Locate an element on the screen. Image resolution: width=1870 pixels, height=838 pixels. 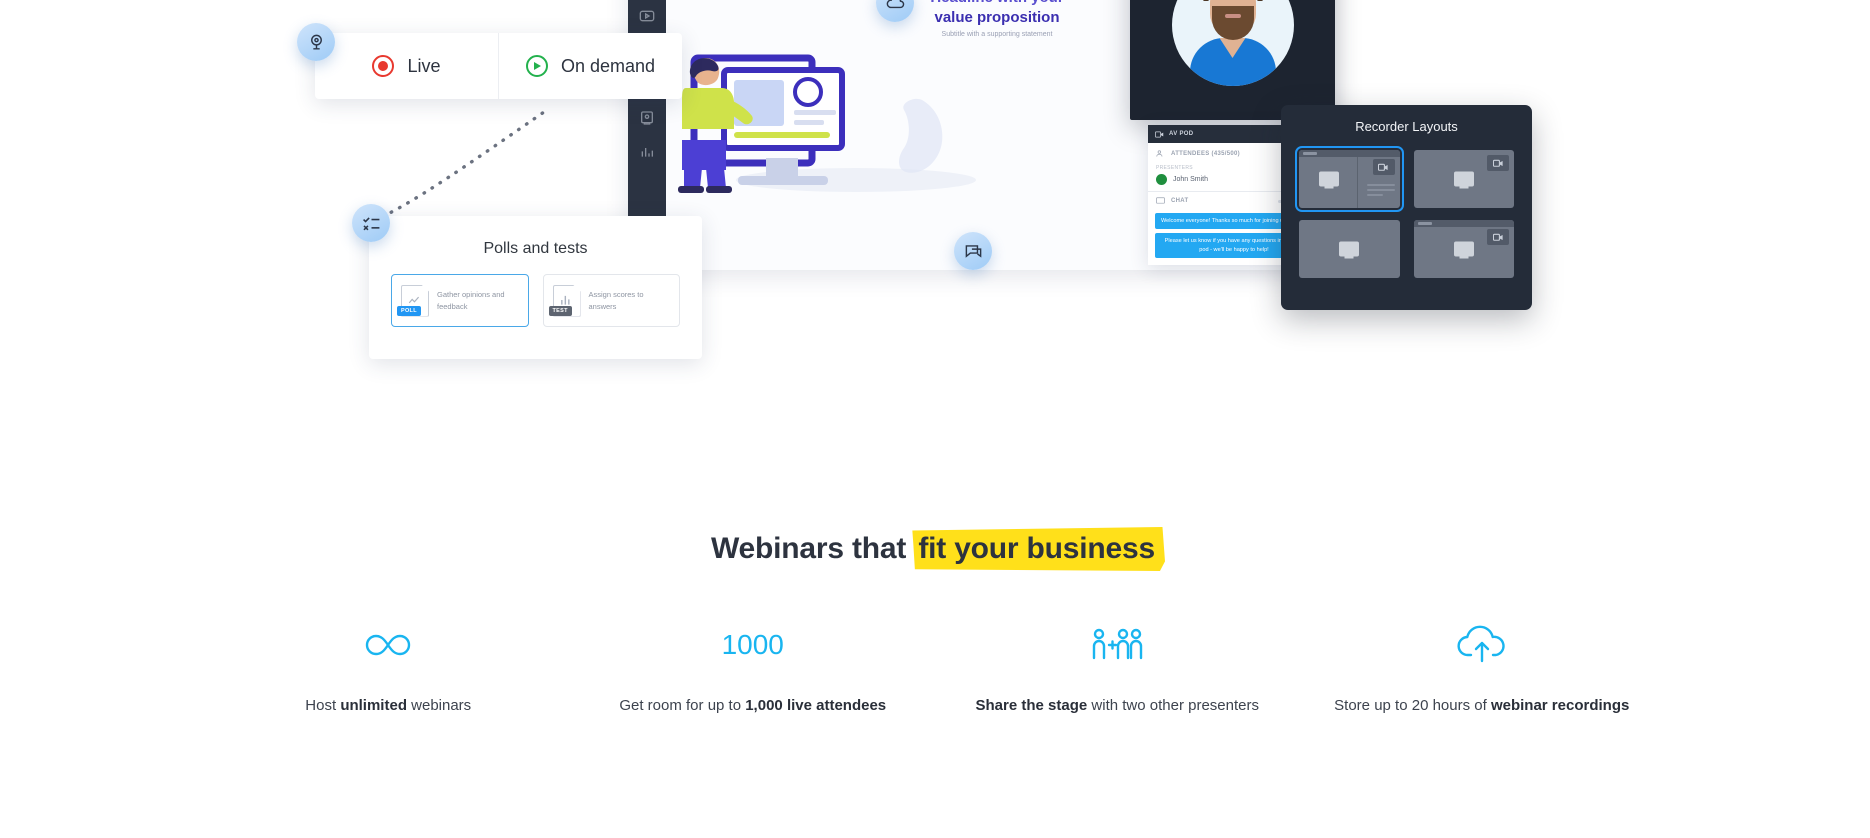
avatar-mouth is located at coordinates (1232, 16).